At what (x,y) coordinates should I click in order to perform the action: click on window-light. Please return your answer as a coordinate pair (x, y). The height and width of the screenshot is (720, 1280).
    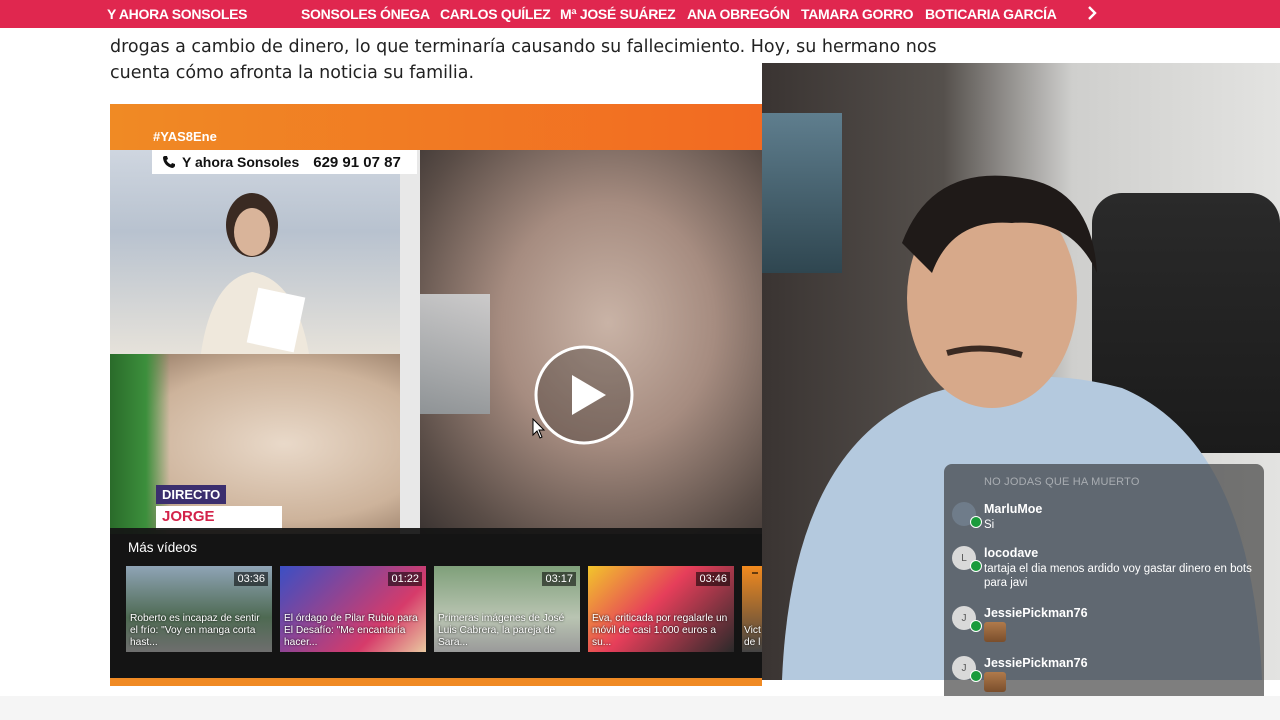
    Looking at the image, I should click on (455, 354).